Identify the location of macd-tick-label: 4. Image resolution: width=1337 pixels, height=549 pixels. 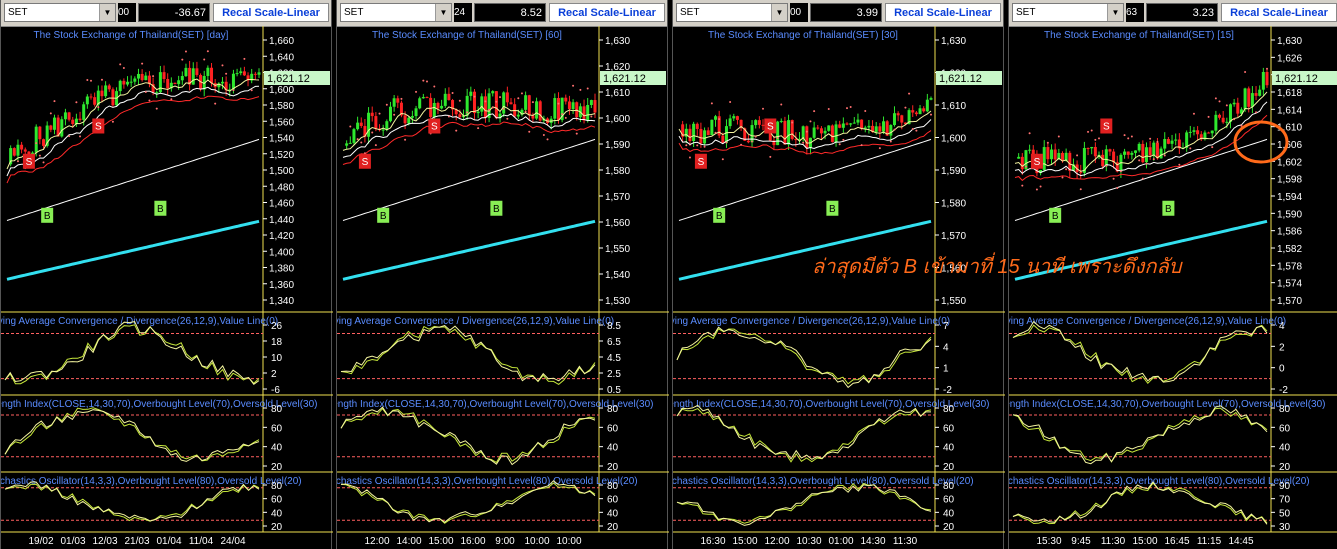
(1282, 326).